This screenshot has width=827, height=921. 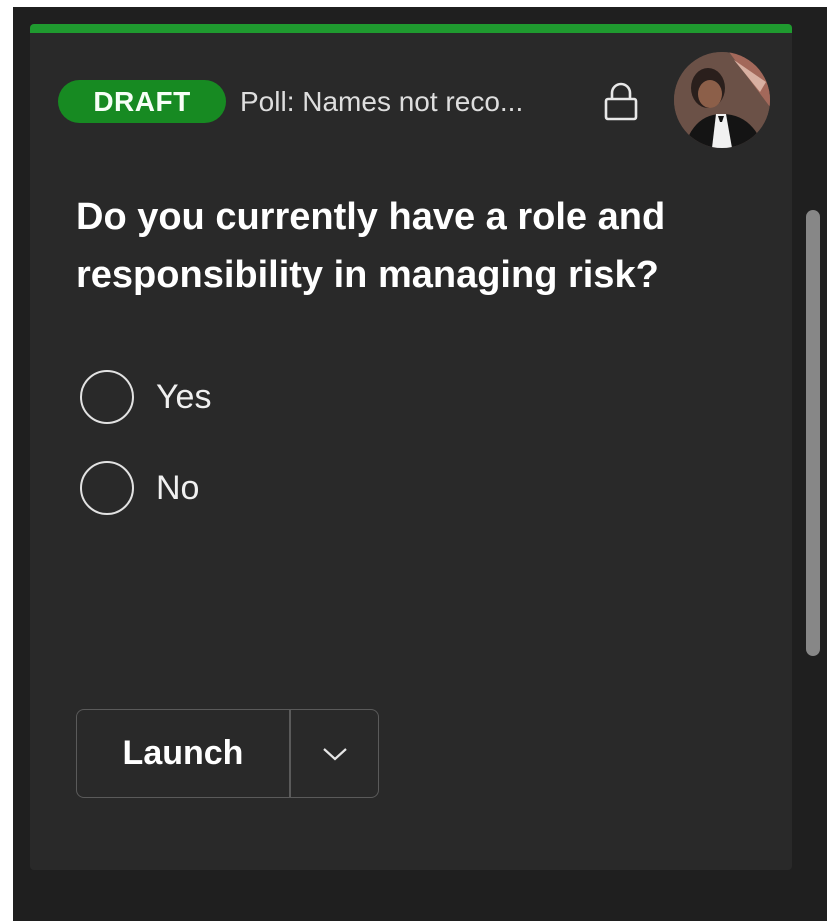 What do you see at coordinates (184, 397) in the screenshot?
I see `option-label: Yes` at bounding box center [184, 397].